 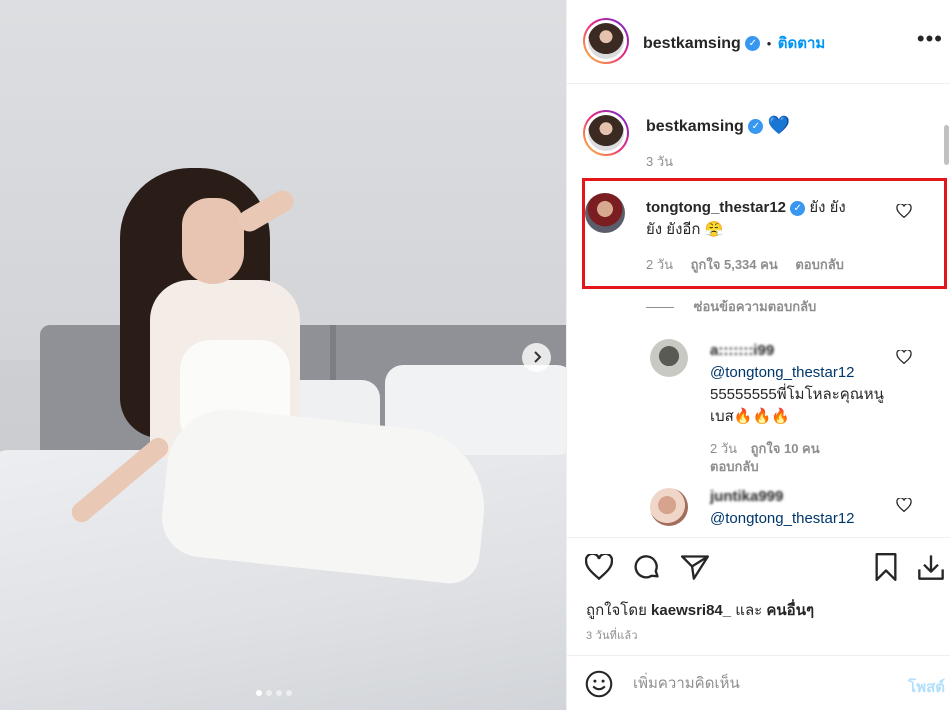 I want to click on header-username: bestkamsing, so click(x=692, y=43).